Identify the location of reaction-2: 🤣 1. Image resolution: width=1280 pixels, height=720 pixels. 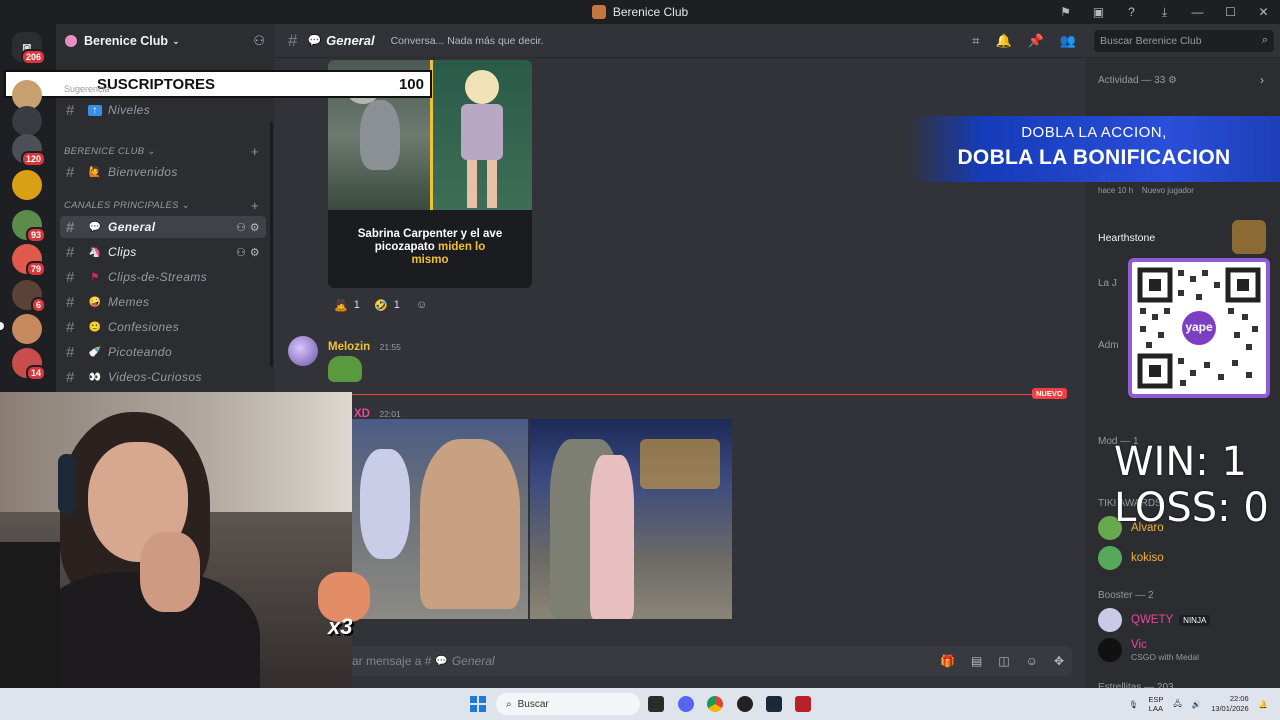
(387, 305).